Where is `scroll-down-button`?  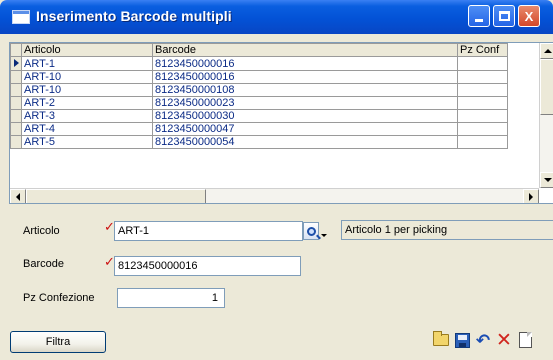 scroll-down-button is located at coordinates (546, 180).